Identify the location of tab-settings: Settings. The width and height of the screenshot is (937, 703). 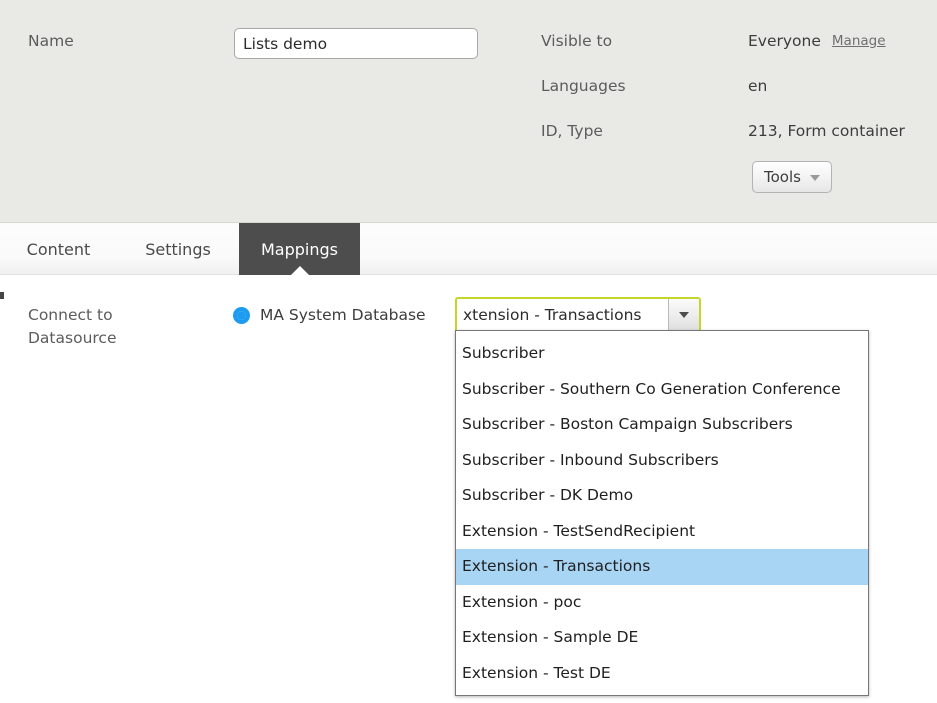
(178, 249).